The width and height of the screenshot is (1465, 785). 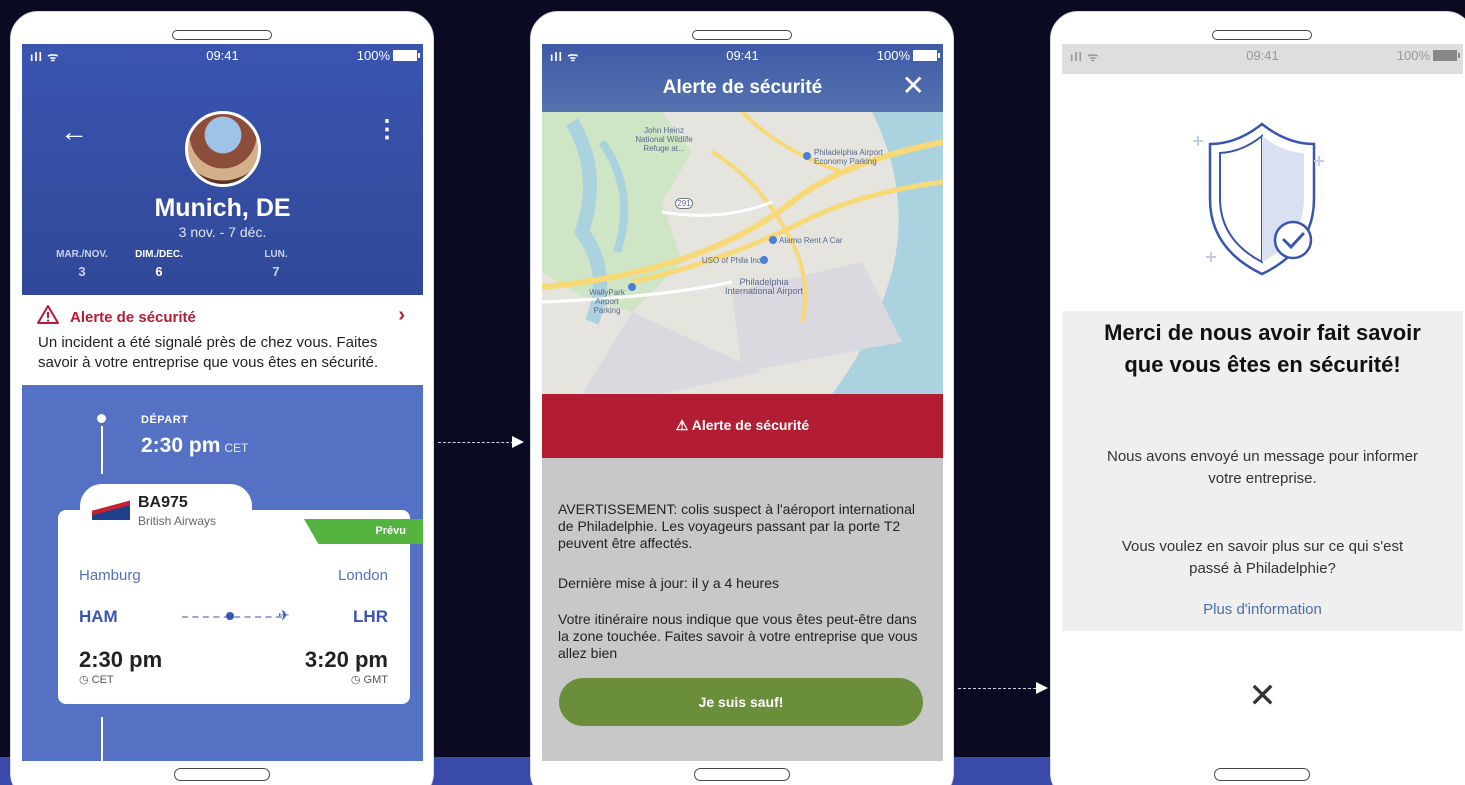 What do you see at coordinates (811, 240) in the screenshot?
I see `map-label-alamo: Alamo Rent A Car` at bounding box center [811, 240].